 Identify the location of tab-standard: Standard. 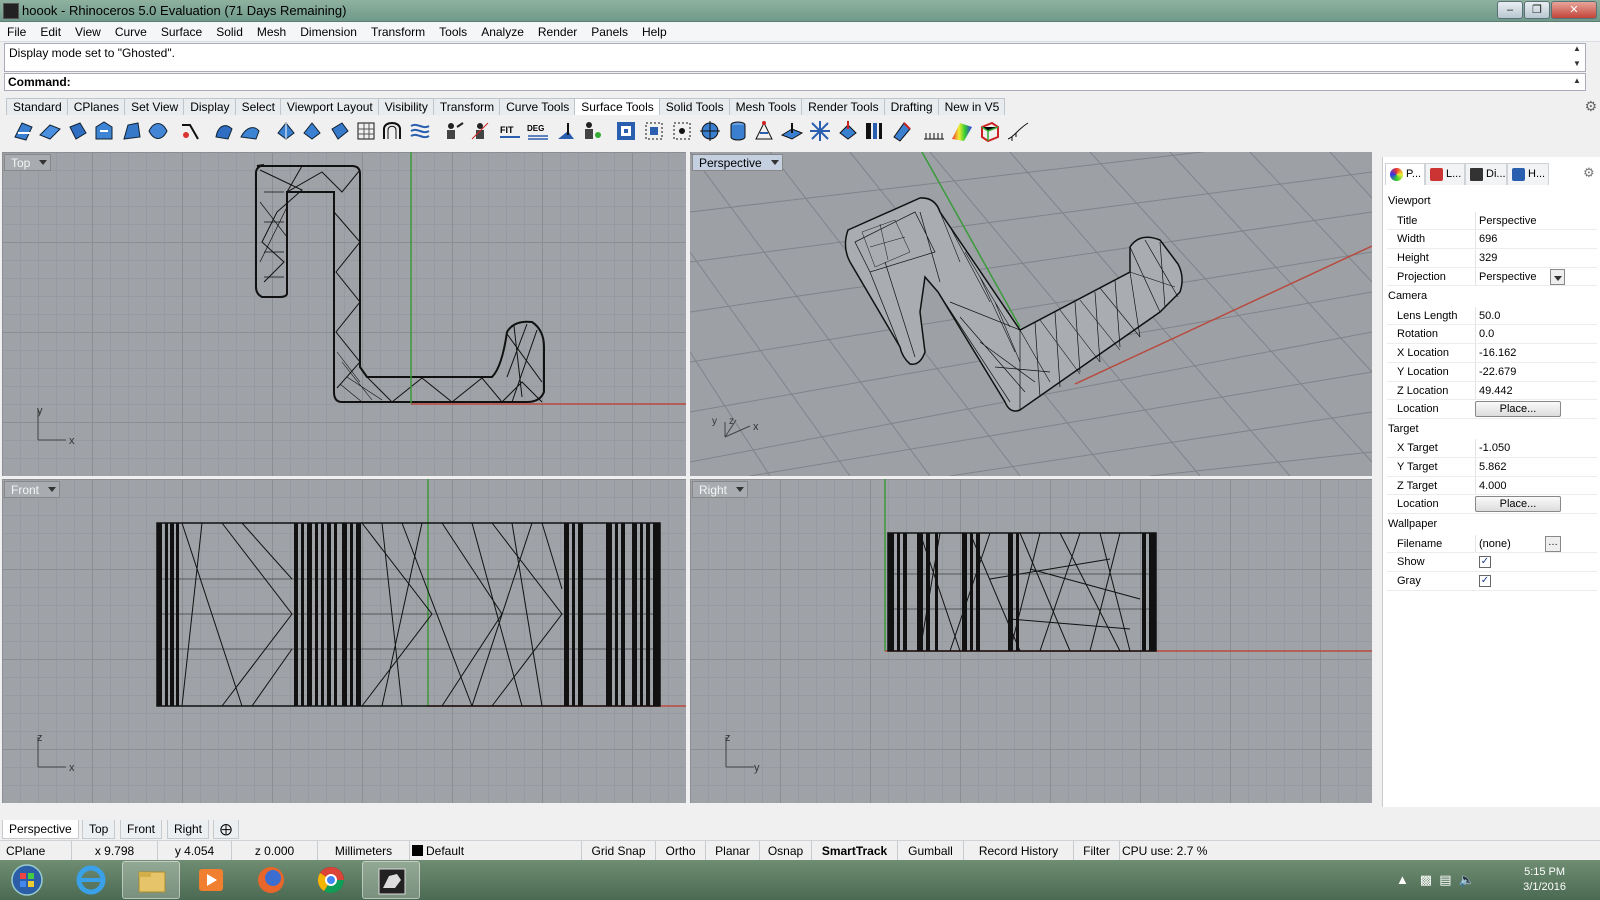
(37, 106).